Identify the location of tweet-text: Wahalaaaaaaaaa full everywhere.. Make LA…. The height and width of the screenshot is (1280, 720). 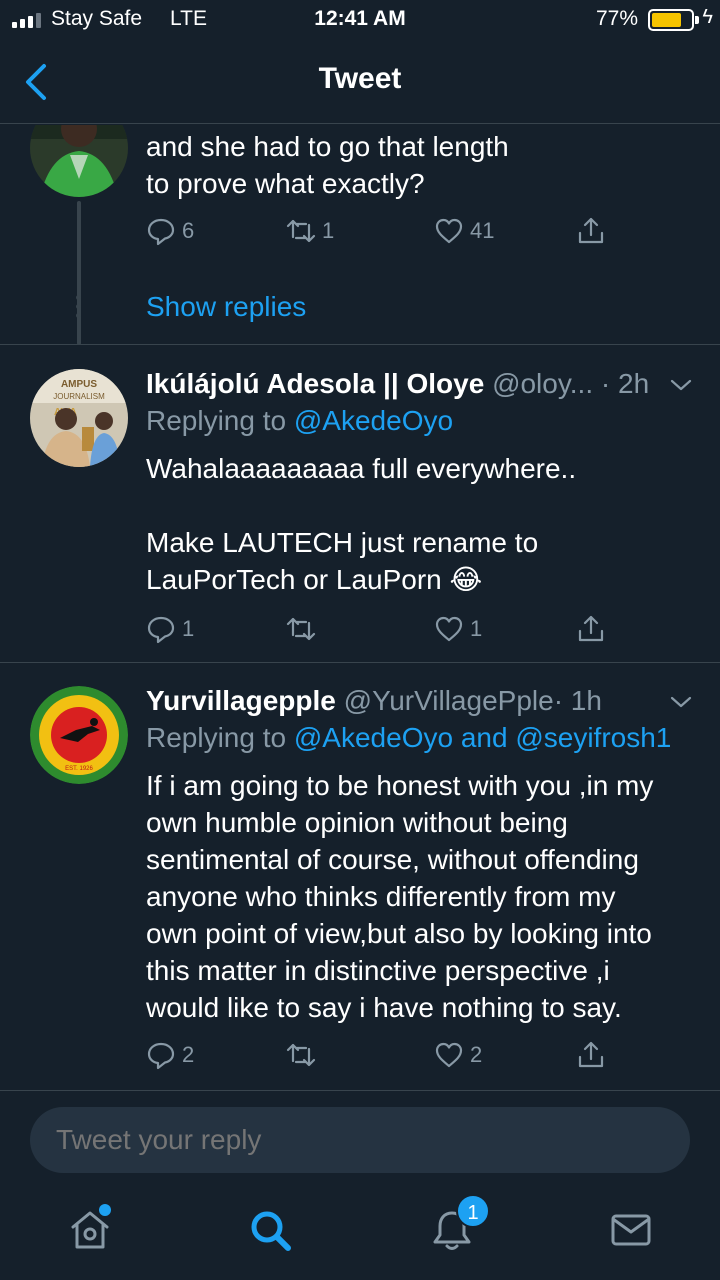
(426, 524).